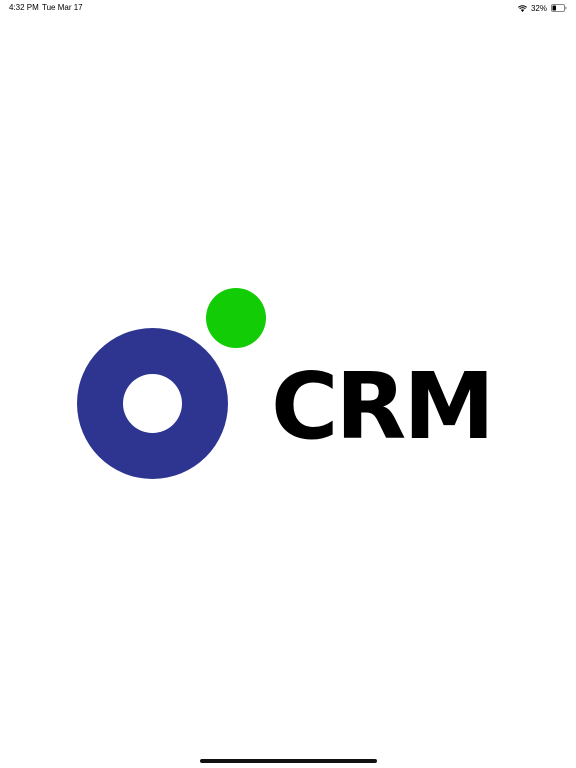  What do you see at coordinates (288, 761) in the screenshot?
I see `home-indicator` at bounding box center [288, 761].